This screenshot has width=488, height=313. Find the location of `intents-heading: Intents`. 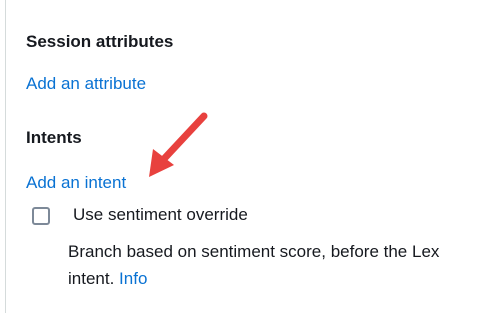

intents-heading: Intents is located at coordinates (54, 137).